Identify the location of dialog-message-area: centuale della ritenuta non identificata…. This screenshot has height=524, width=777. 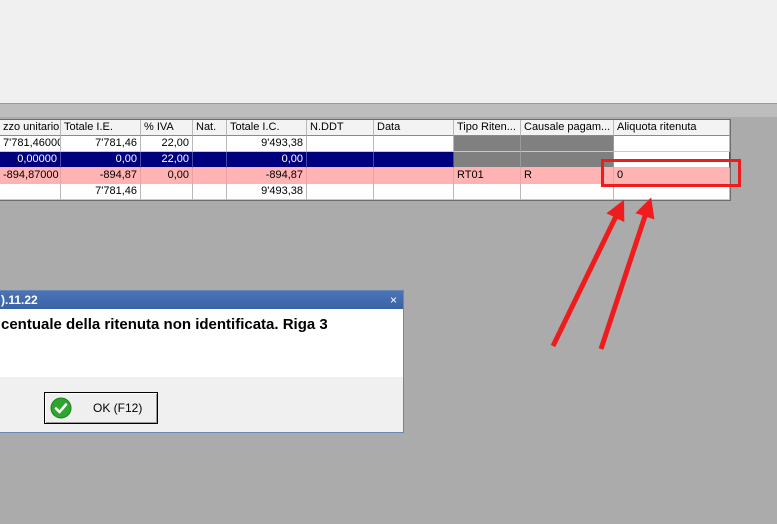
(201, 343).